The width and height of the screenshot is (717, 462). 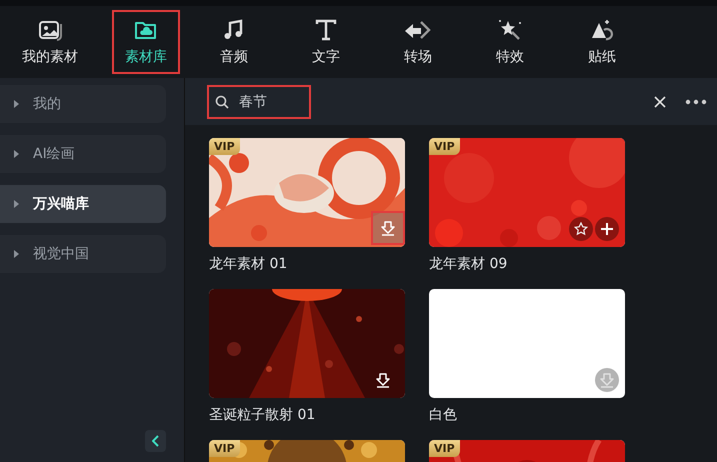 What do you see at coordinates (50, 30) in the screenshot?
I see `image-icon` at bounding box center [50, 30].